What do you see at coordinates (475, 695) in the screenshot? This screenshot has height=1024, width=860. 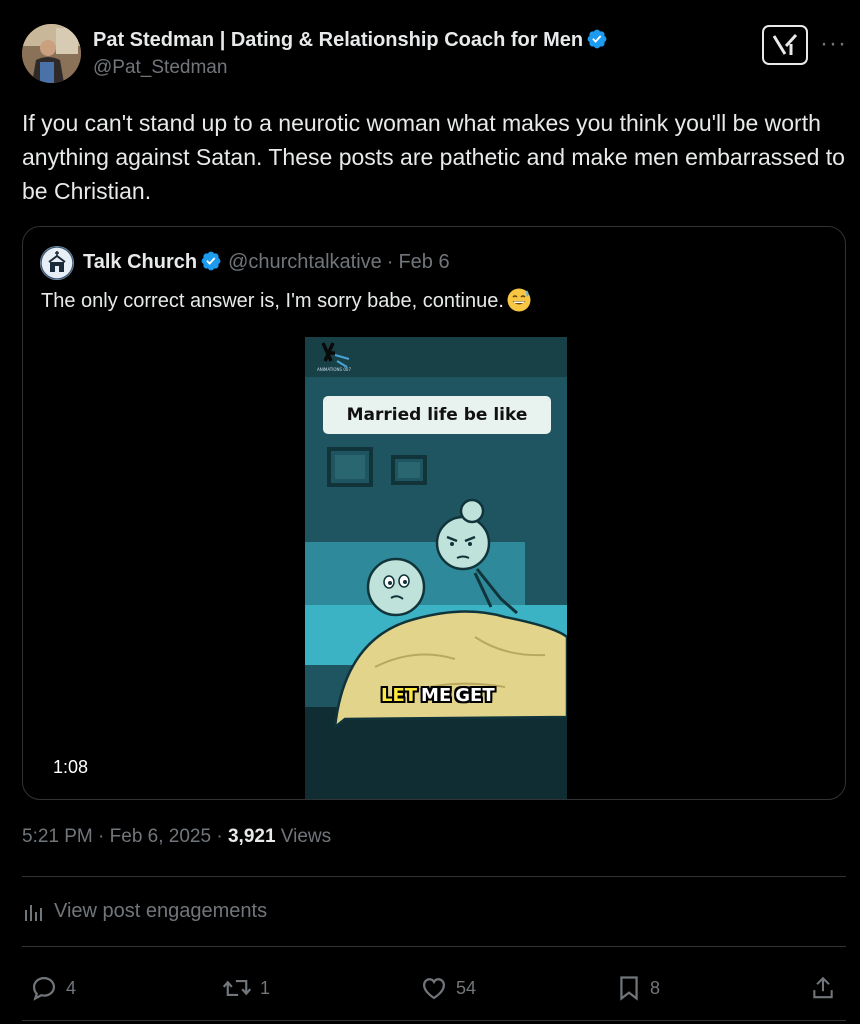 I see `caption-word: GET` at bounding box center [475, 695].